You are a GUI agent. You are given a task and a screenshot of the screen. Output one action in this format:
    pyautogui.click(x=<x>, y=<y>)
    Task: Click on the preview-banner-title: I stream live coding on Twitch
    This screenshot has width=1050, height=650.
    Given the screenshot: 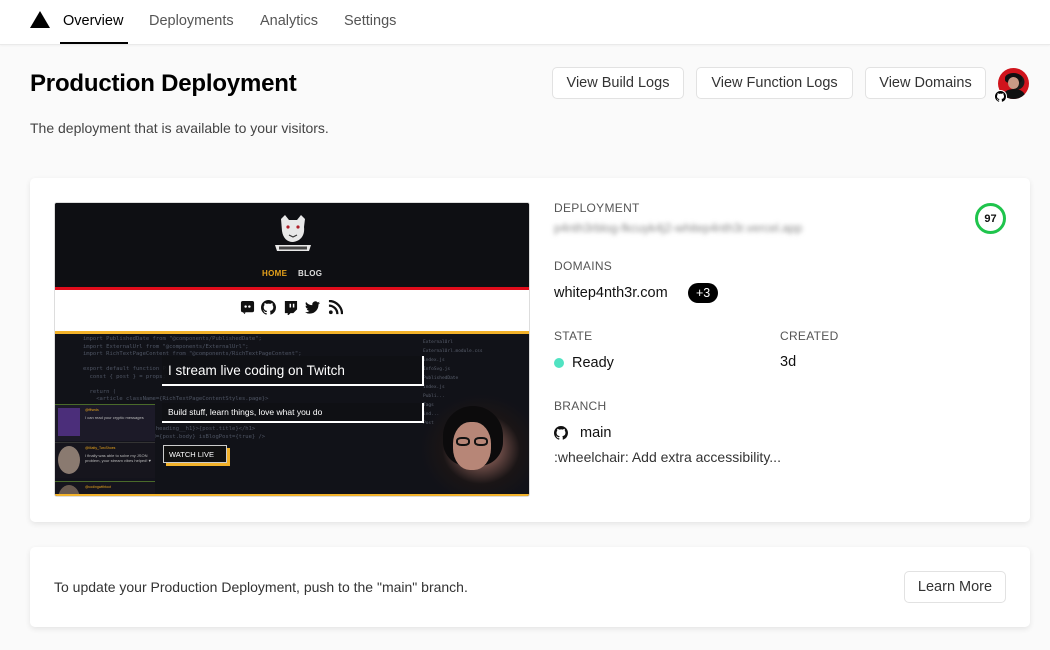 What is the action you would take?
    pyautogui.click(x=293, y=371)
    